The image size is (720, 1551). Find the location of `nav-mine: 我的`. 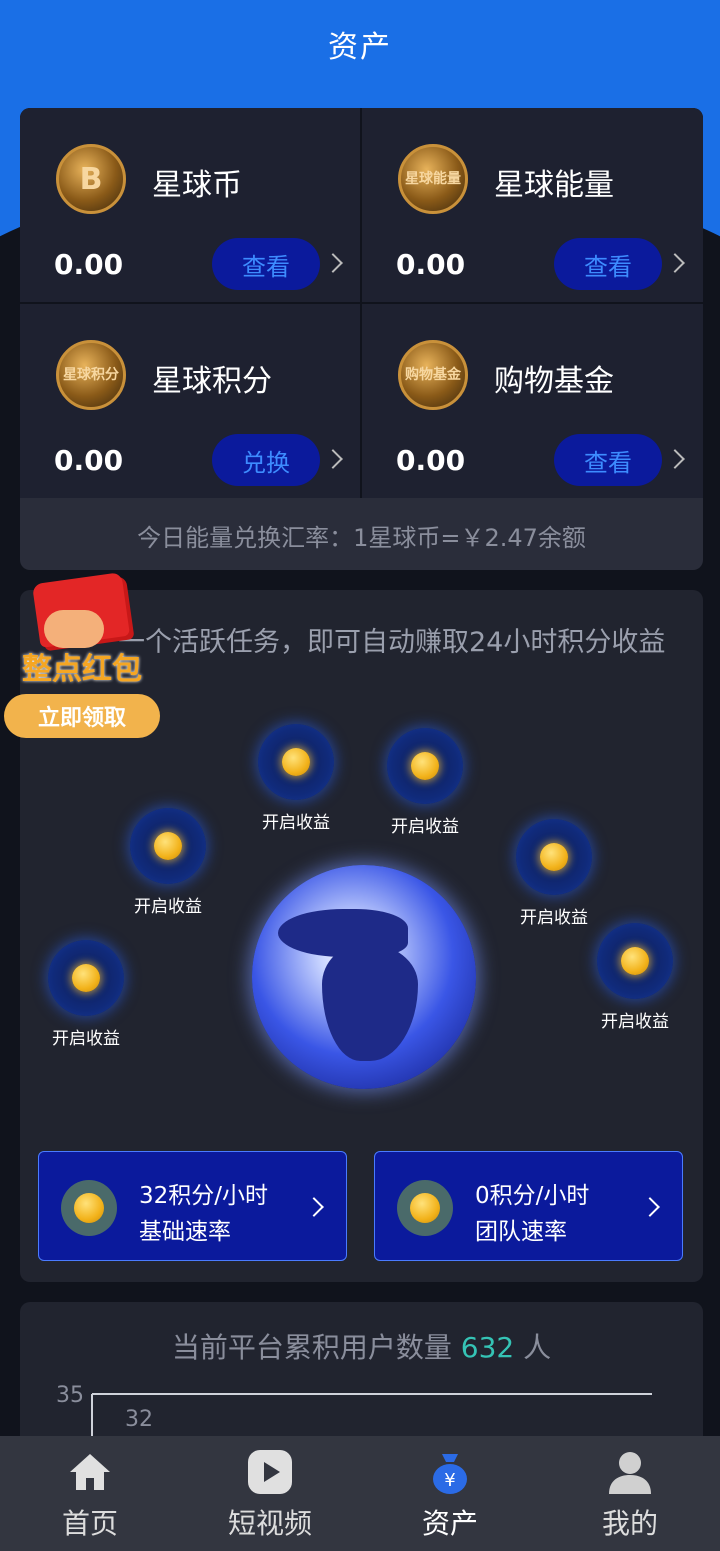

nav-mine: 我的 is located at coordinates (630, 1493).